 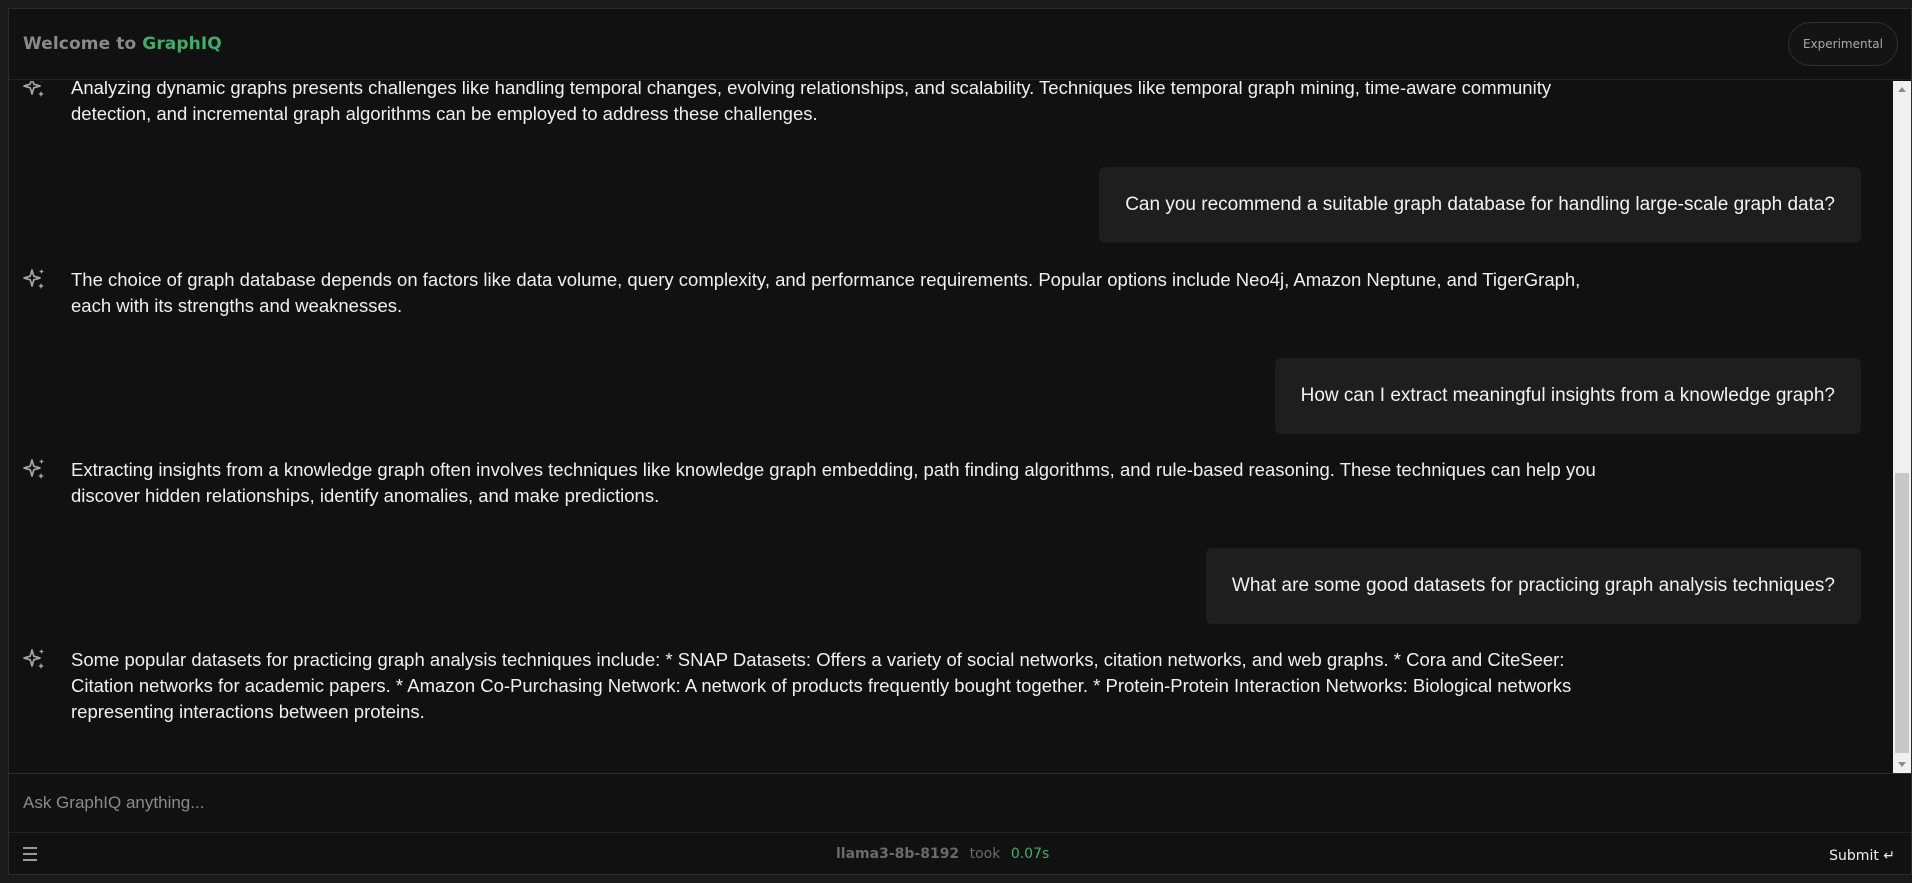 What do you see at coordinates (1902, 89) in the screenshot?
I see `scroll-up-arrow-icon` at bounding box center [1902, 89].